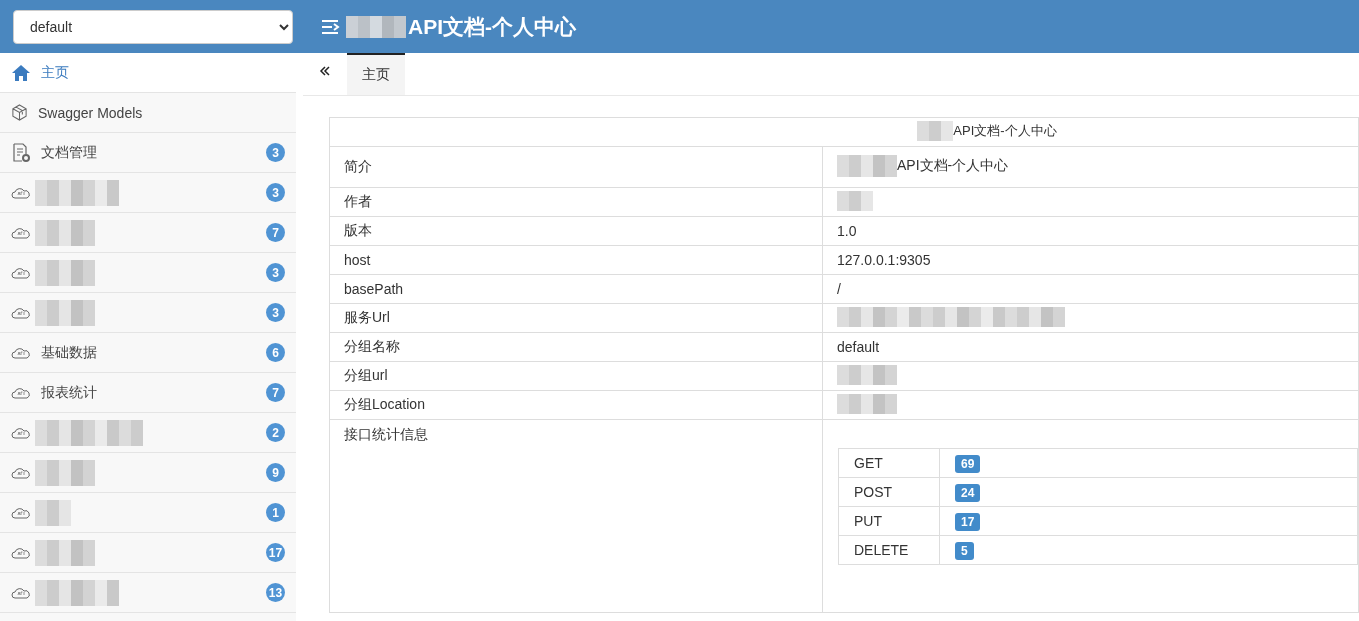 Image resolution: width=1359 pixels, height=621 pixels. I want to click on title-text: API文档-个人中心, so click(1005, 130).